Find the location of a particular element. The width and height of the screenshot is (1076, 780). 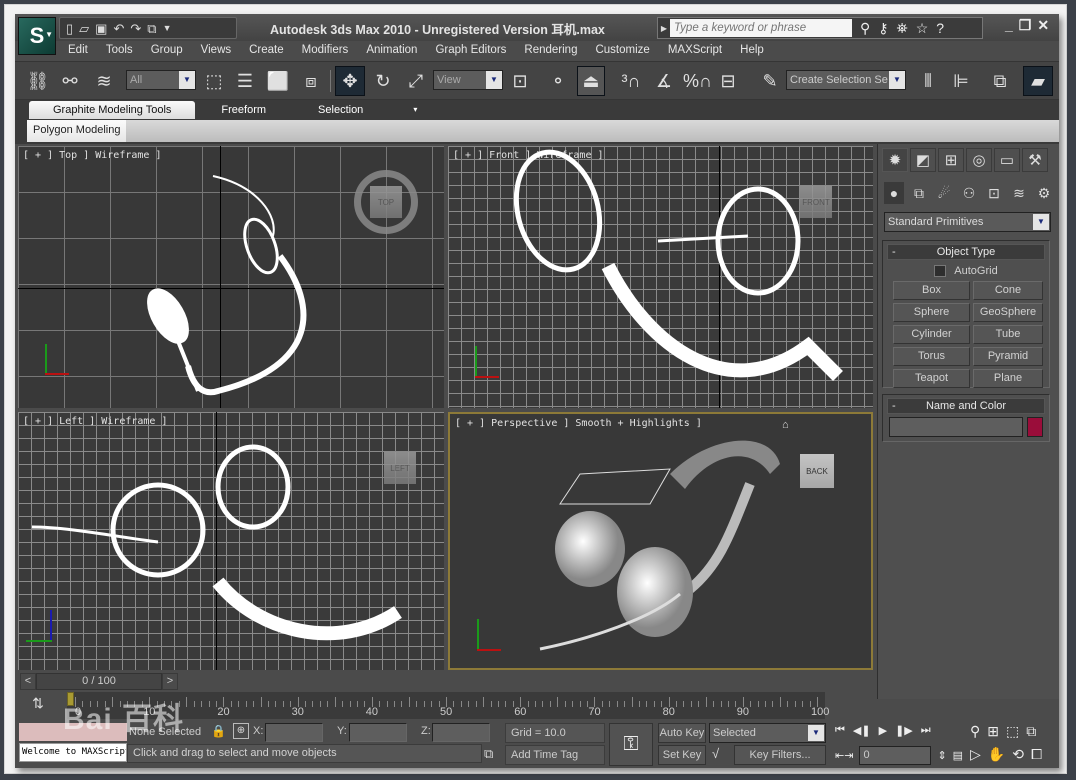

zoom-all-icon: ⊞ is located at coordinates (993, 731).